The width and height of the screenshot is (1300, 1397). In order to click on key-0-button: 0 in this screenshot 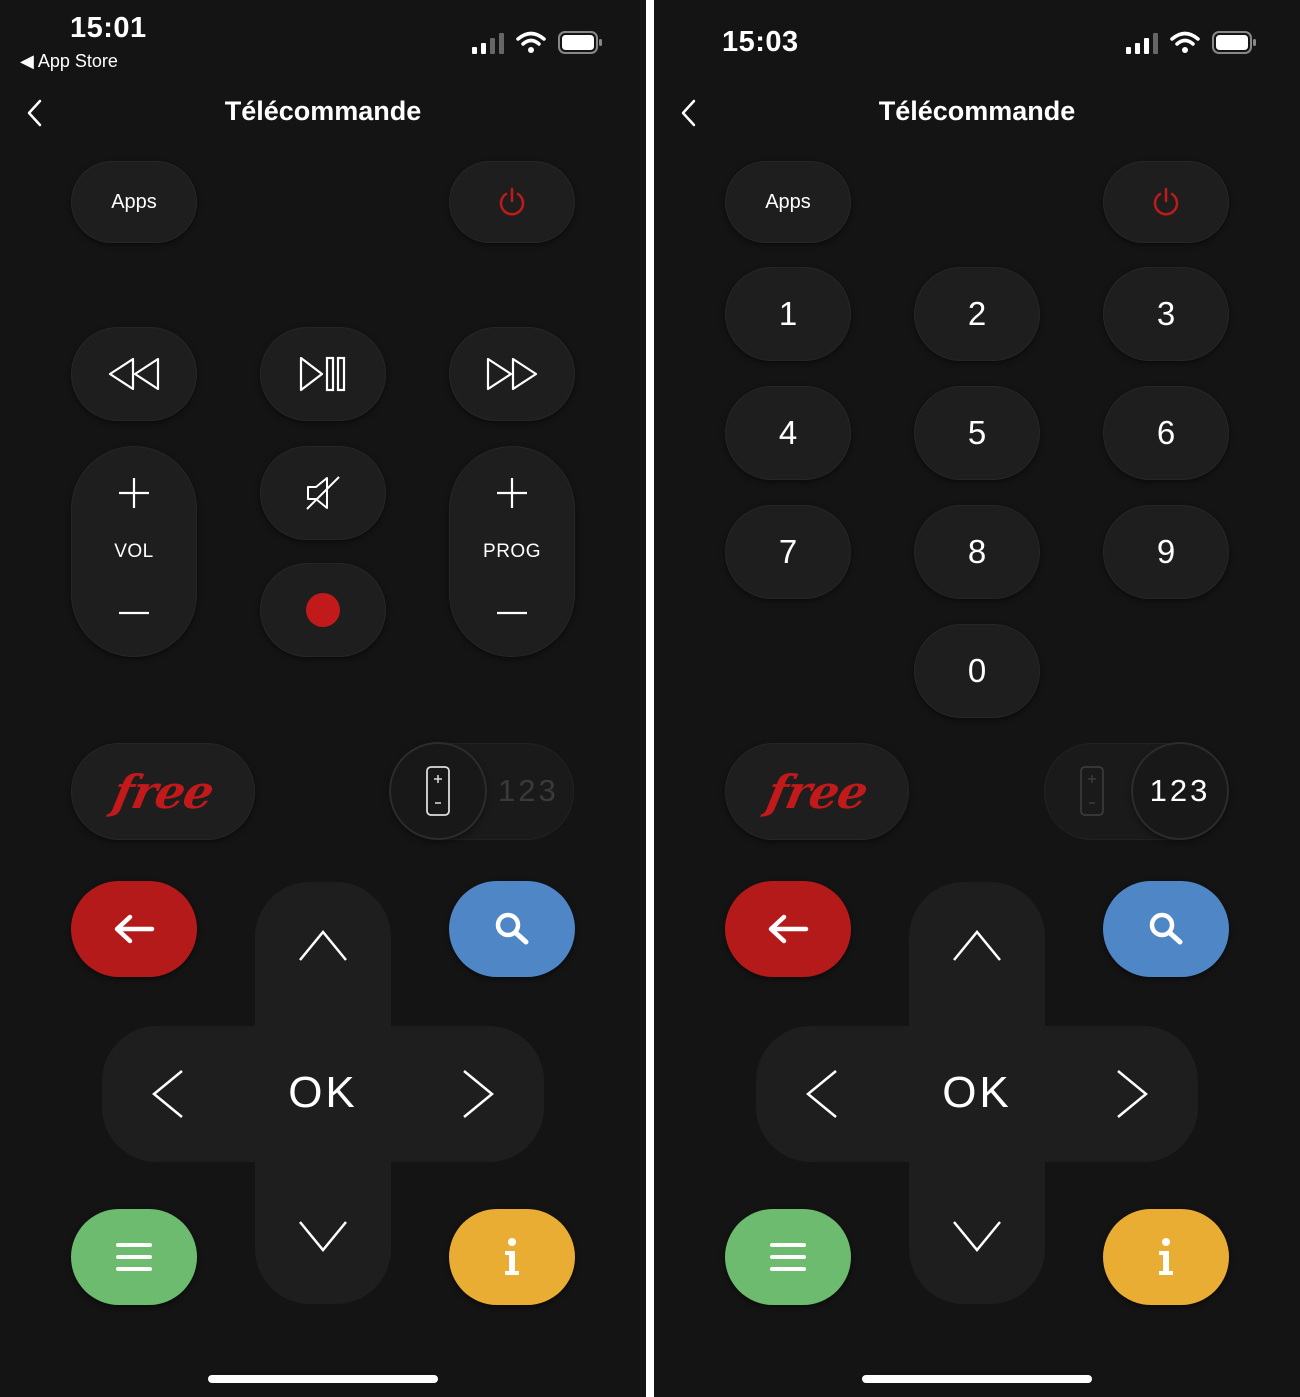, I will do `click(977, 671)`.